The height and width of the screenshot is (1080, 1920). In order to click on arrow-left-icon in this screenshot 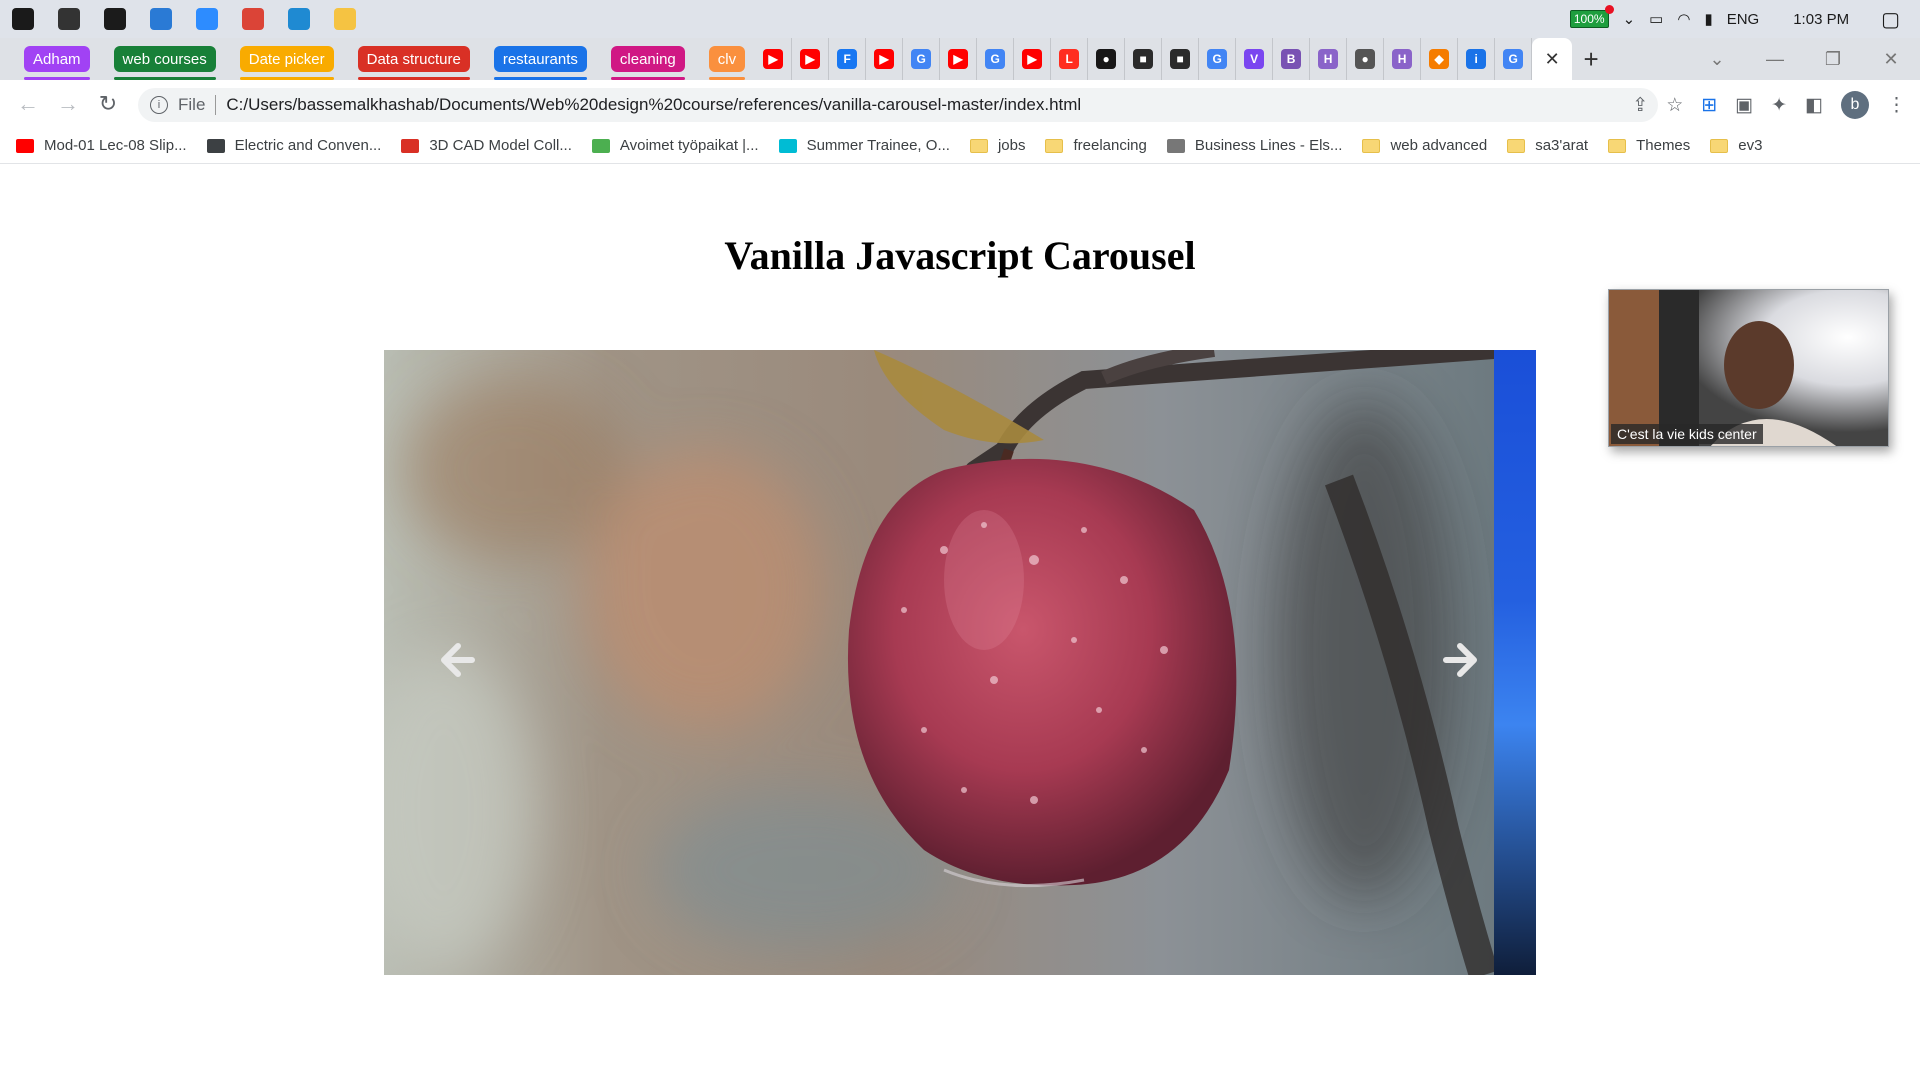, I will do `click(458, 660)`.